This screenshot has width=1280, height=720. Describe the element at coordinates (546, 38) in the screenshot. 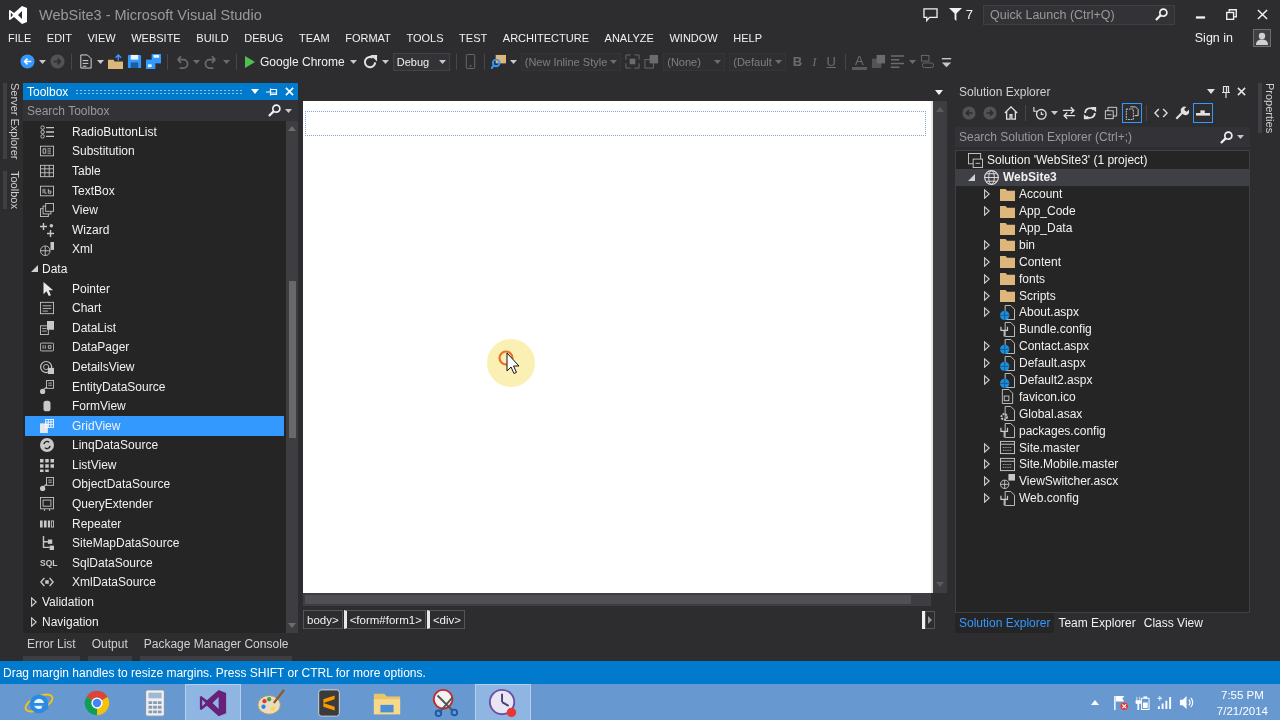

I see `menu-item: ARCHITECTURE` at that location.